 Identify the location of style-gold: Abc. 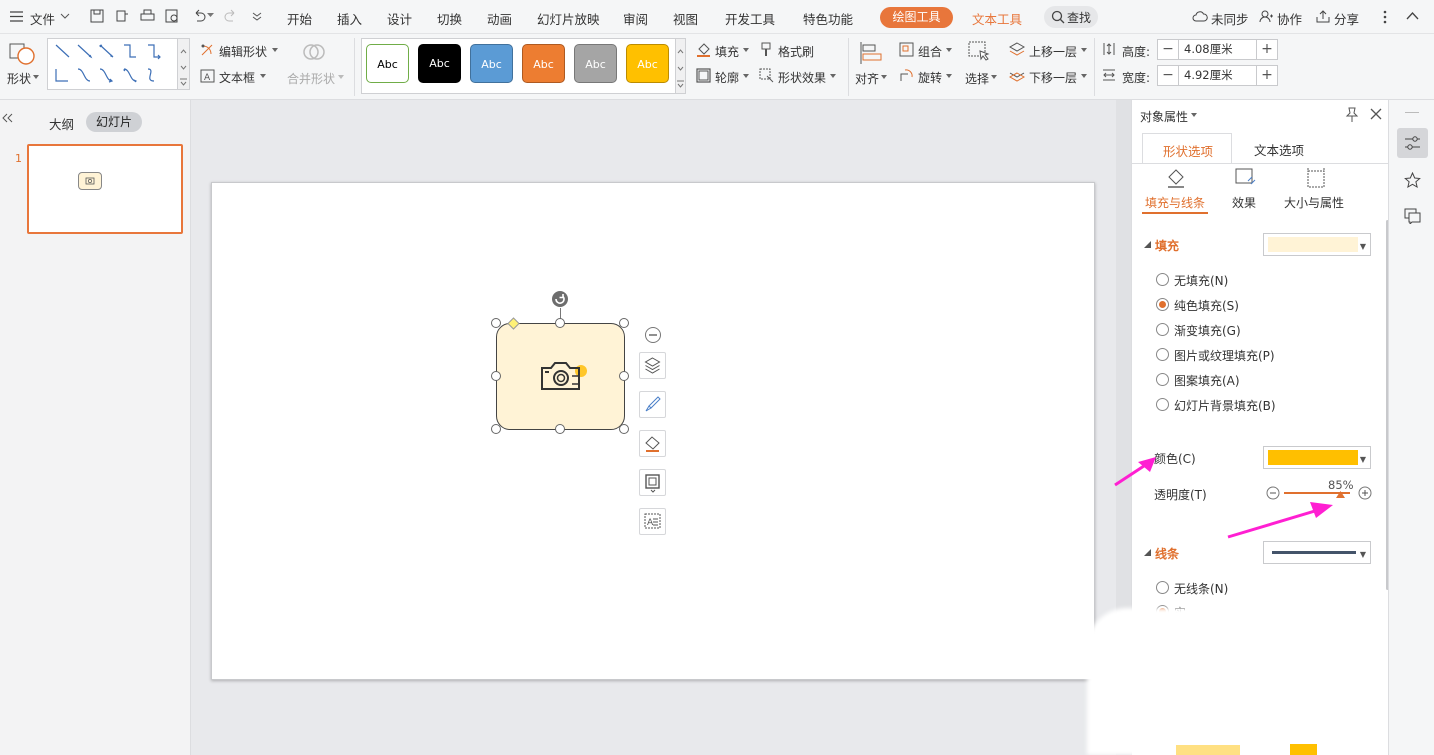
(647, 63).